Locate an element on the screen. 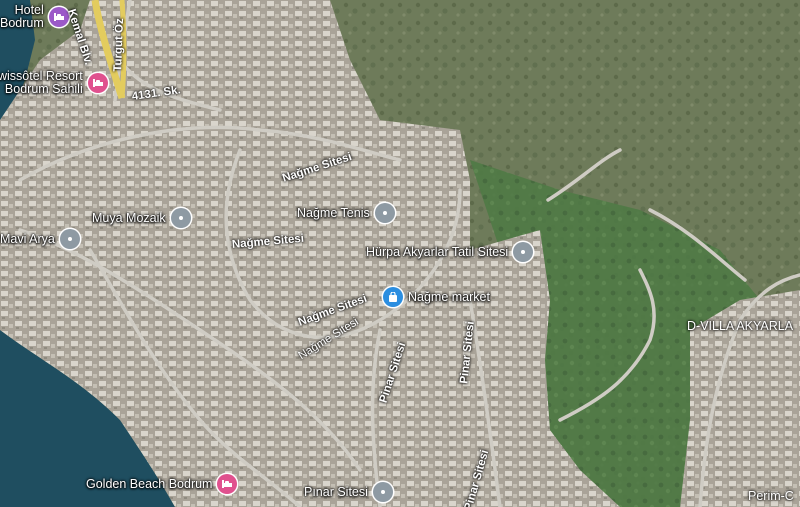  poi-label: Nağme market is located at coordinates (449, 296).